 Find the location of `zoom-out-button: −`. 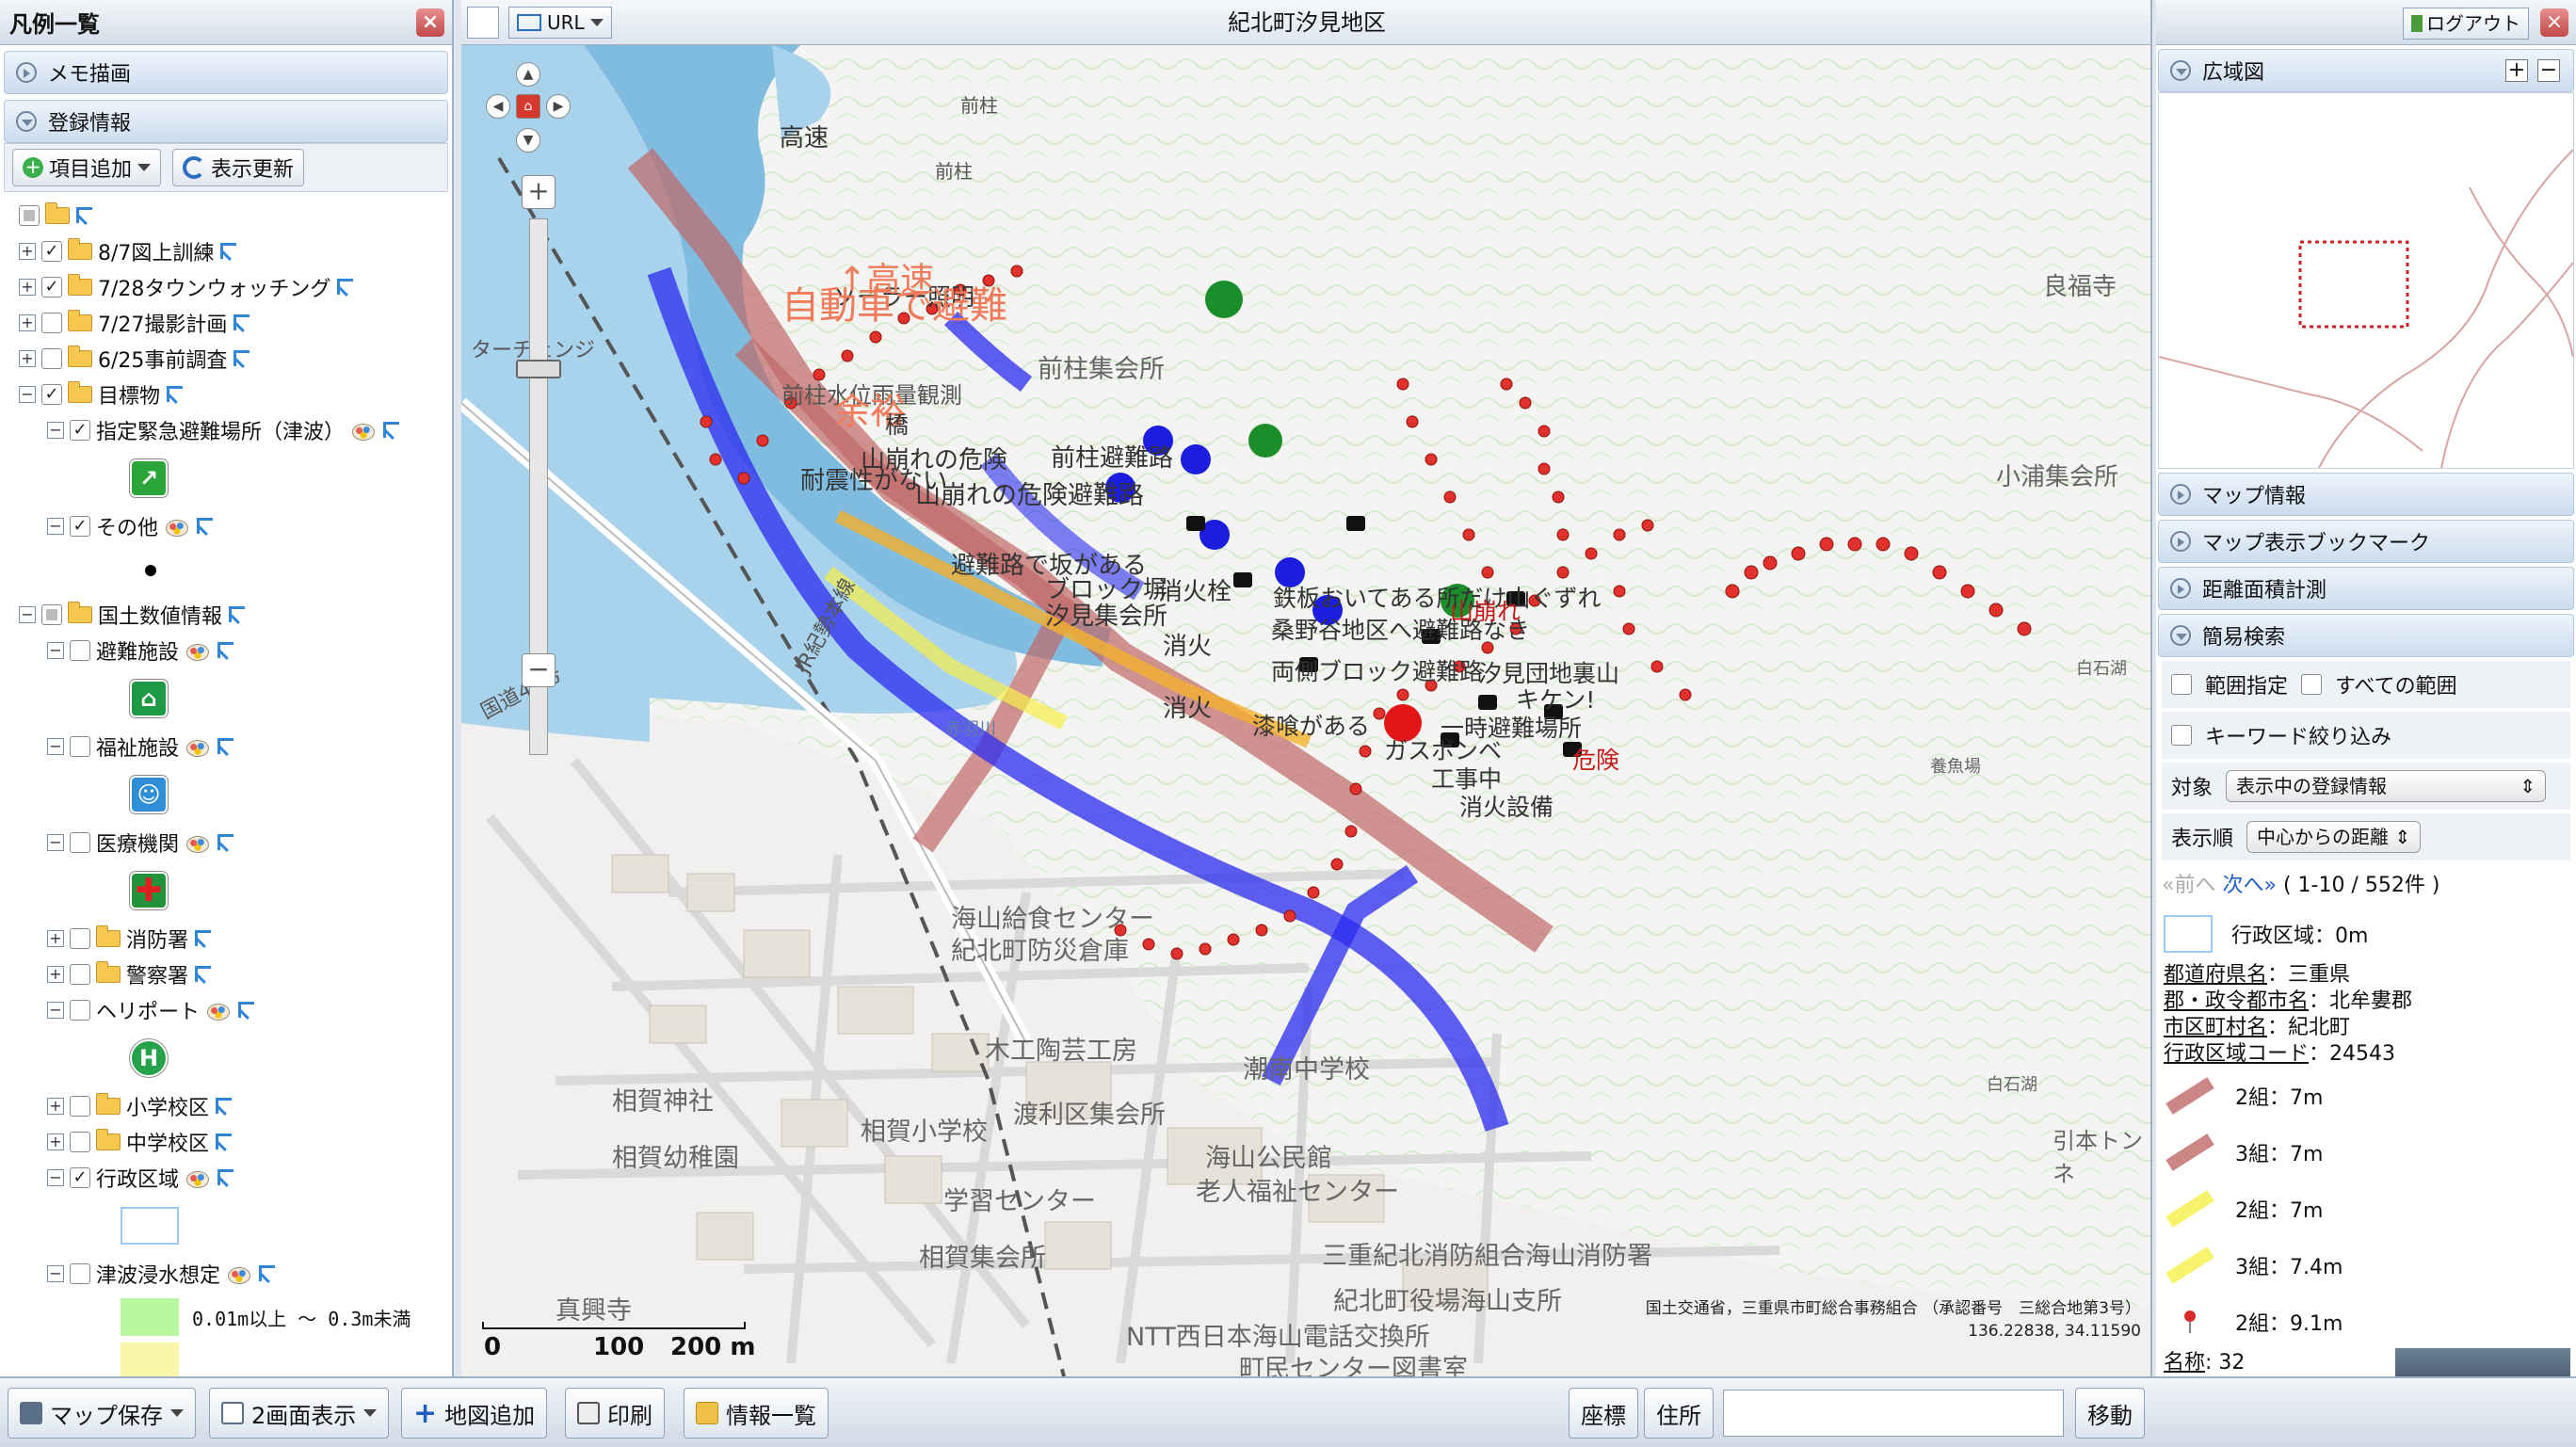

zoom-out-button: − is located at coordinates (538, 670).